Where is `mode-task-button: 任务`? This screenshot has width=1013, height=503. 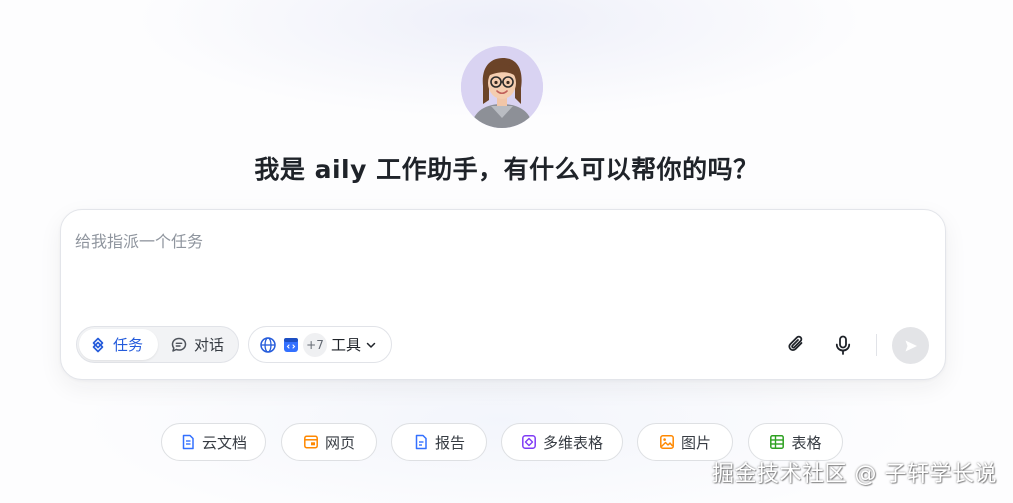
mode-task-button: 任务 is located at coordinates (118, 344).